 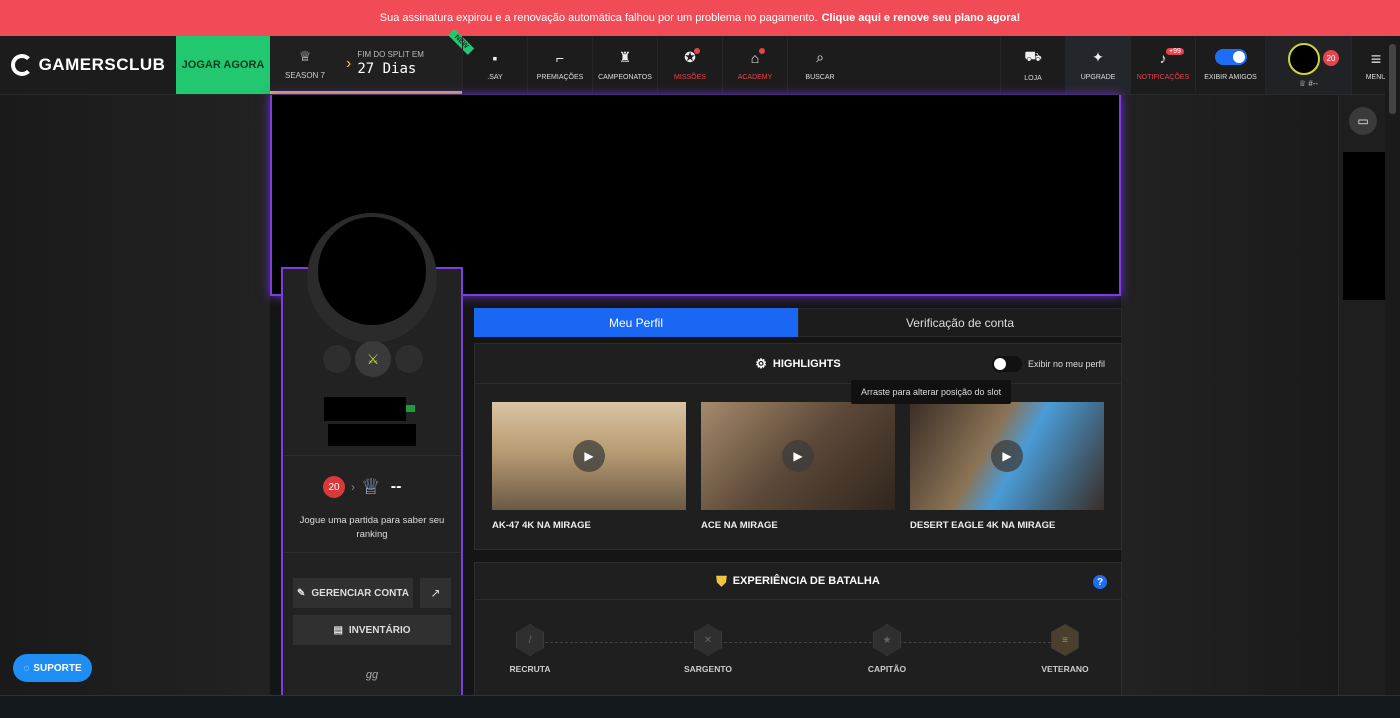 I want to click on hamburger-icon: ≡, so click(x=1376, y=59).